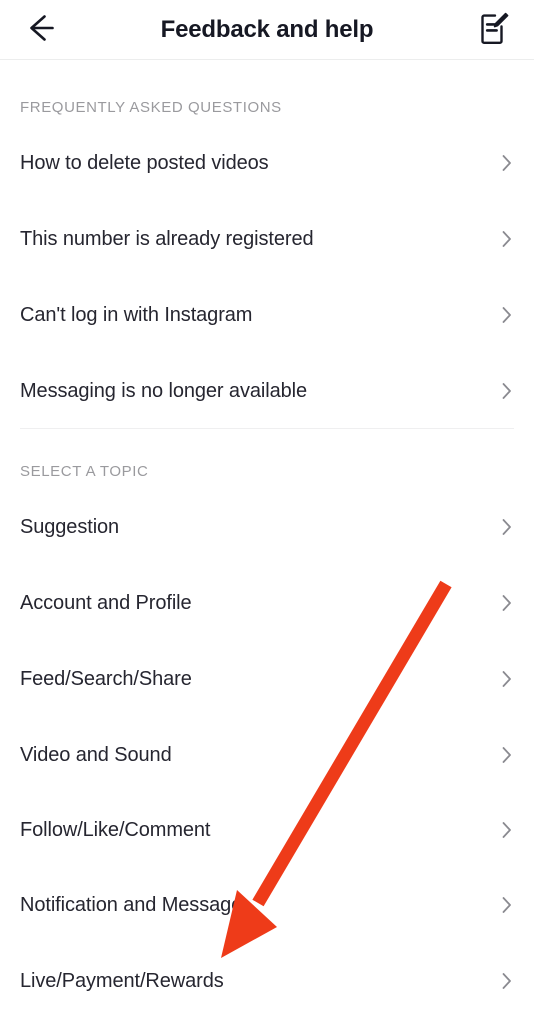  Describe the element at coordinates (267, 830) in the screenshot. I see `list-item-follow-like-comment: Follow/Like/Comment` at that location.